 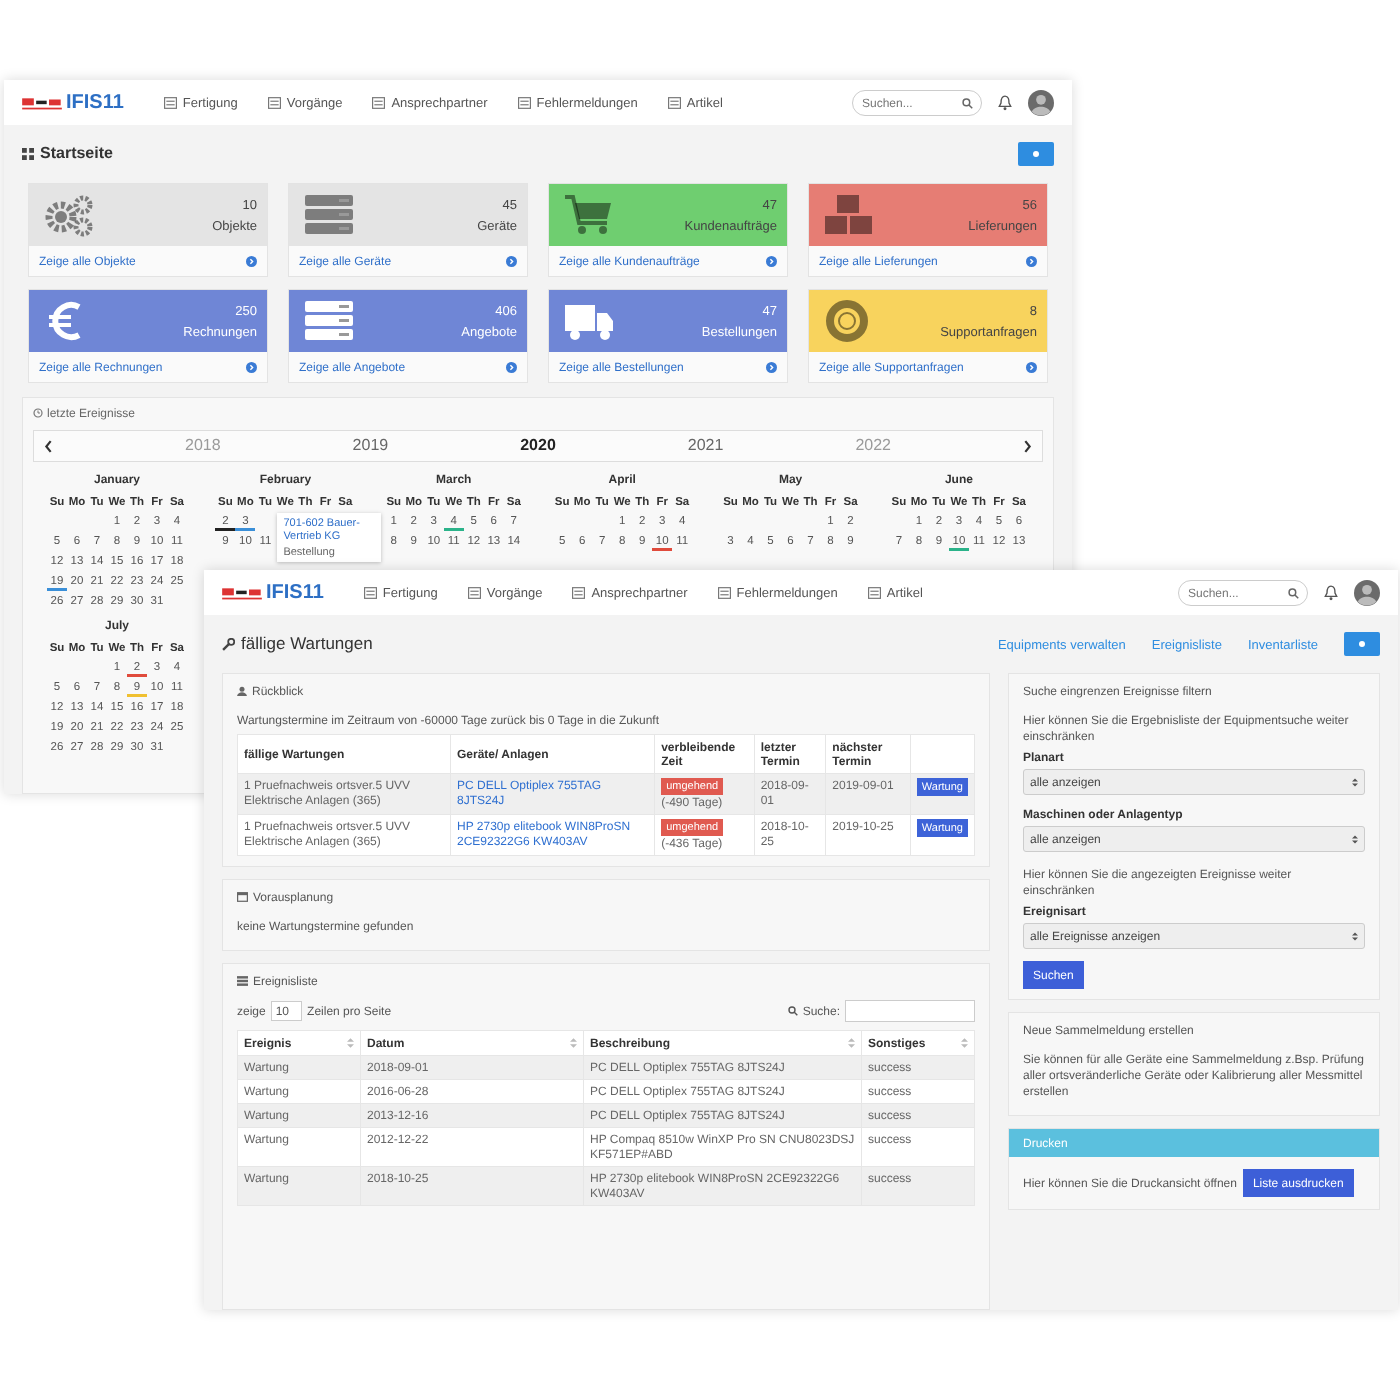 What do you see at coordinates (28, 154) in the screenshot?
I see `grid-icon` at bounding box center [28, 154].